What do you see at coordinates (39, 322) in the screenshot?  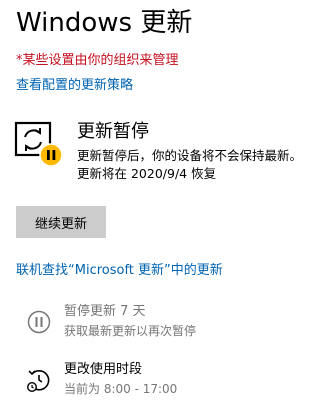 I see `pause-circle-icon` at bounding box center [39, 322].